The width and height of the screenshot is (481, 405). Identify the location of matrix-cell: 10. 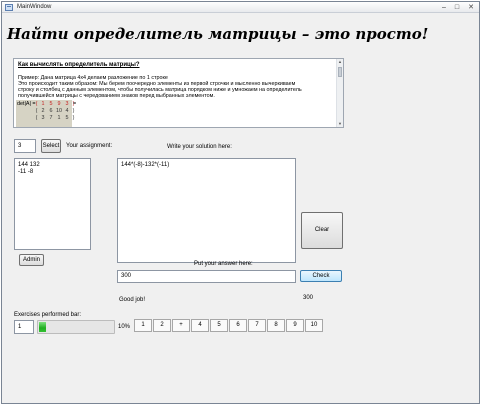
(59, 111).